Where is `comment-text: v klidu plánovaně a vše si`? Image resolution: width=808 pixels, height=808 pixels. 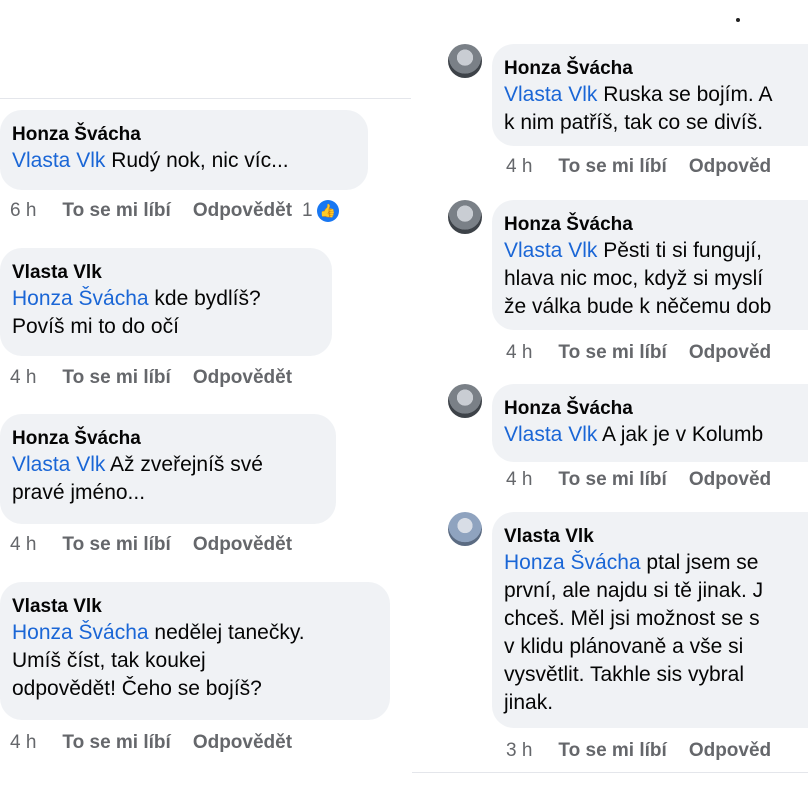 comment-text: v klidu plánovaně a vše si is located at coordinates (624, 646).